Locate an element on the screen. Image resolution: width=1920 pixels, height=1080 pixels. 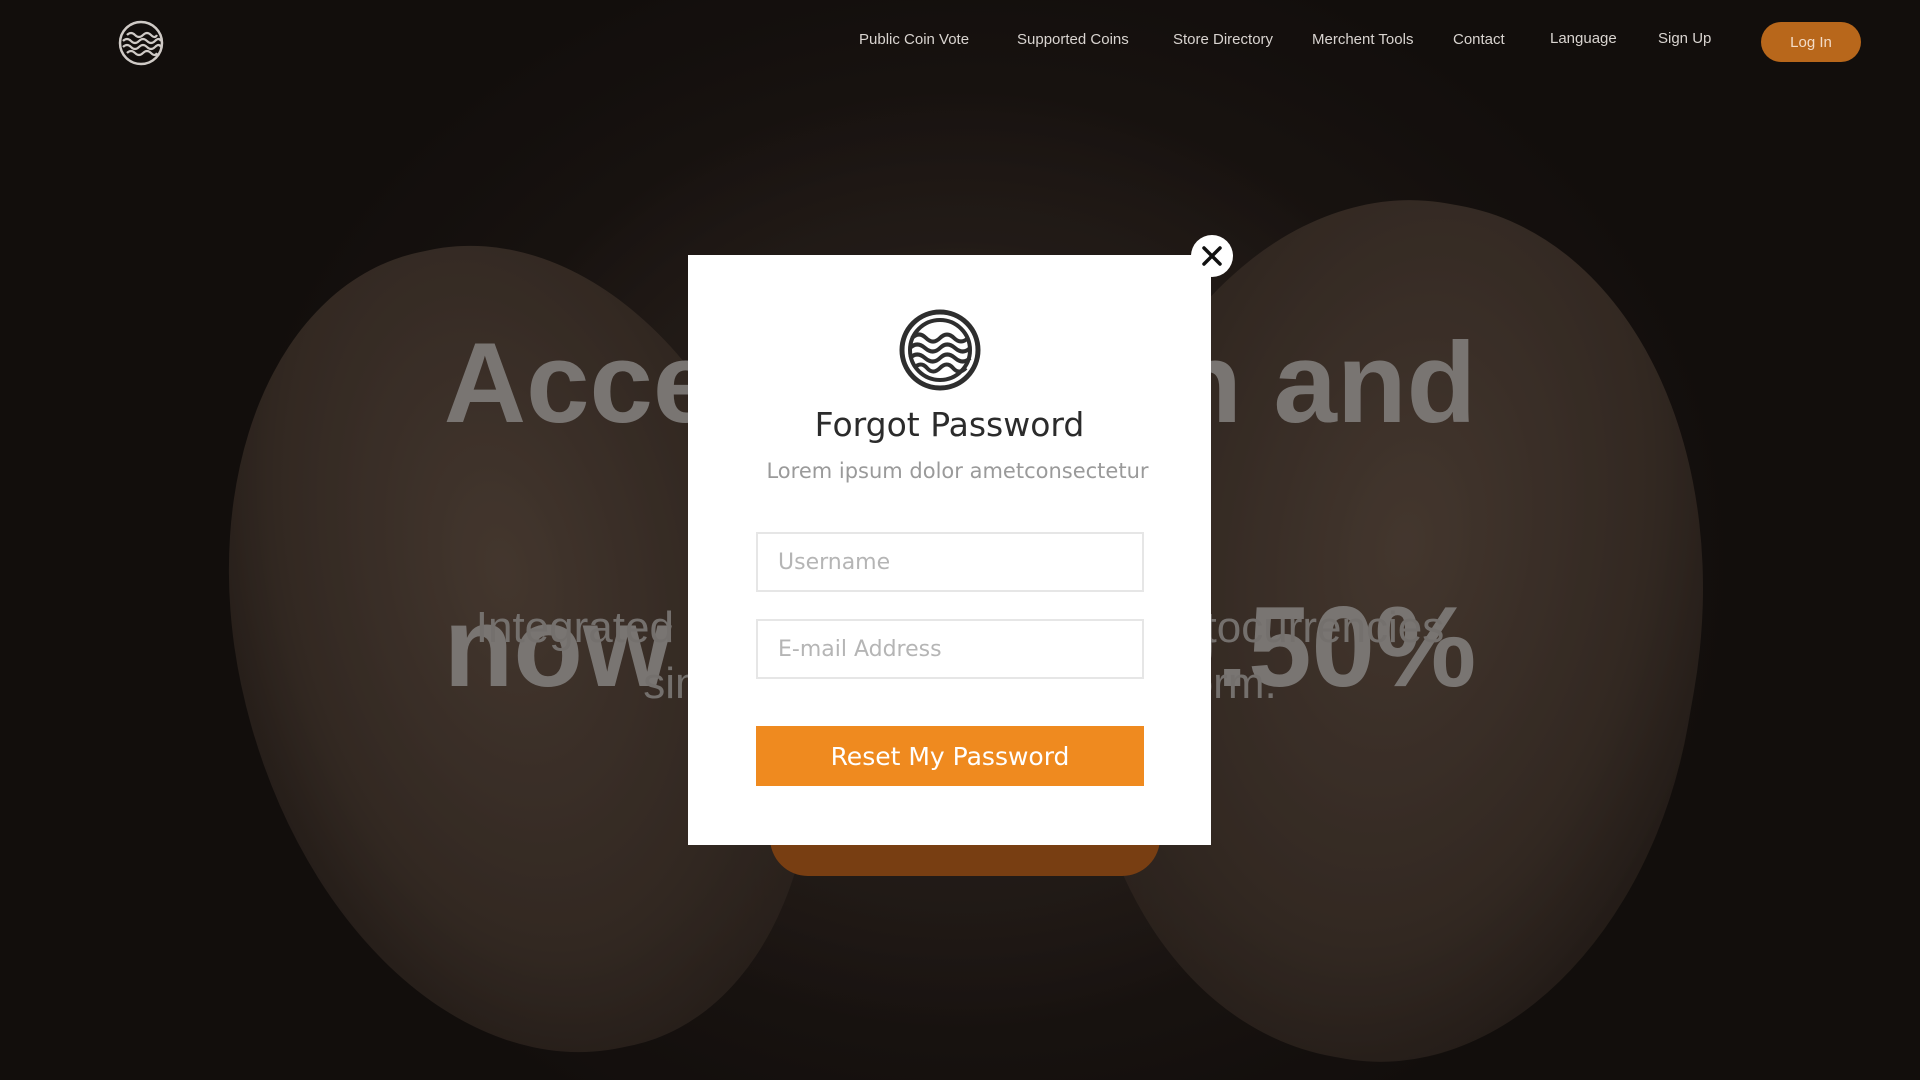
modal-close-button is located at coordinates (1212, 256).